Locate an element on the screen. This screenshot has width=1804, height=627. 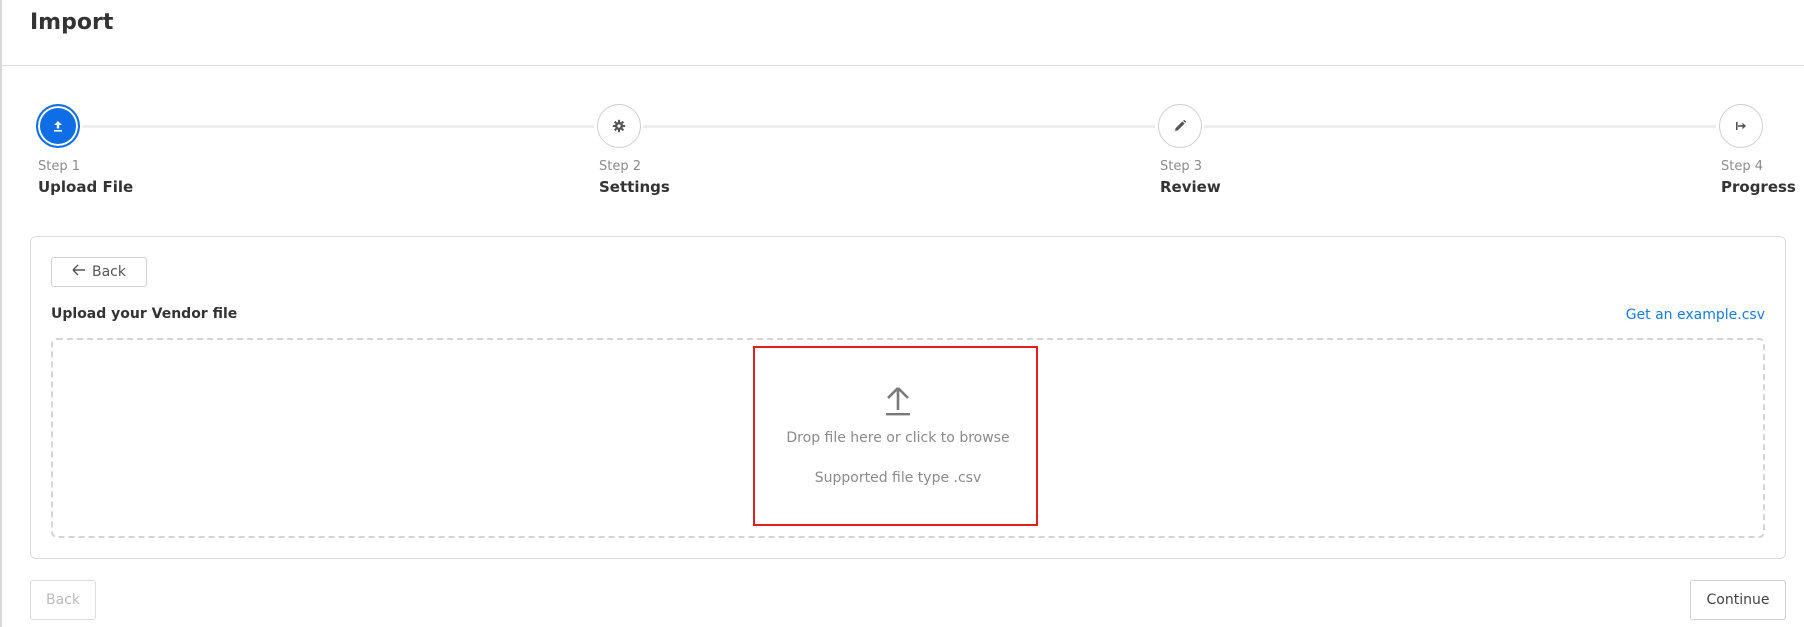
step-3-circle is located at coordinates (1180, 126).